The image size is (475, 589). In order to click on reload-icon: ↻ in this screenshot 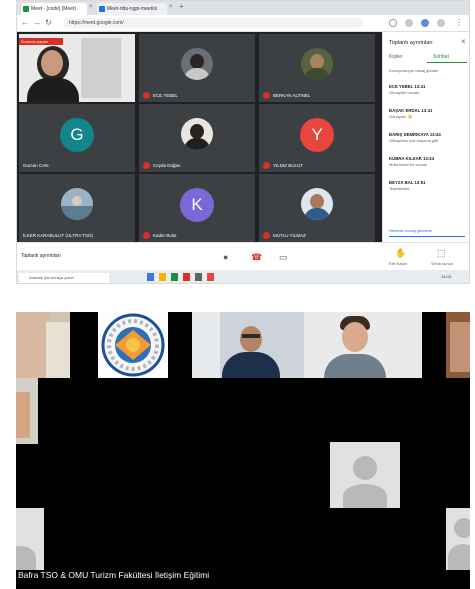, I will do `click(48, 23)`.